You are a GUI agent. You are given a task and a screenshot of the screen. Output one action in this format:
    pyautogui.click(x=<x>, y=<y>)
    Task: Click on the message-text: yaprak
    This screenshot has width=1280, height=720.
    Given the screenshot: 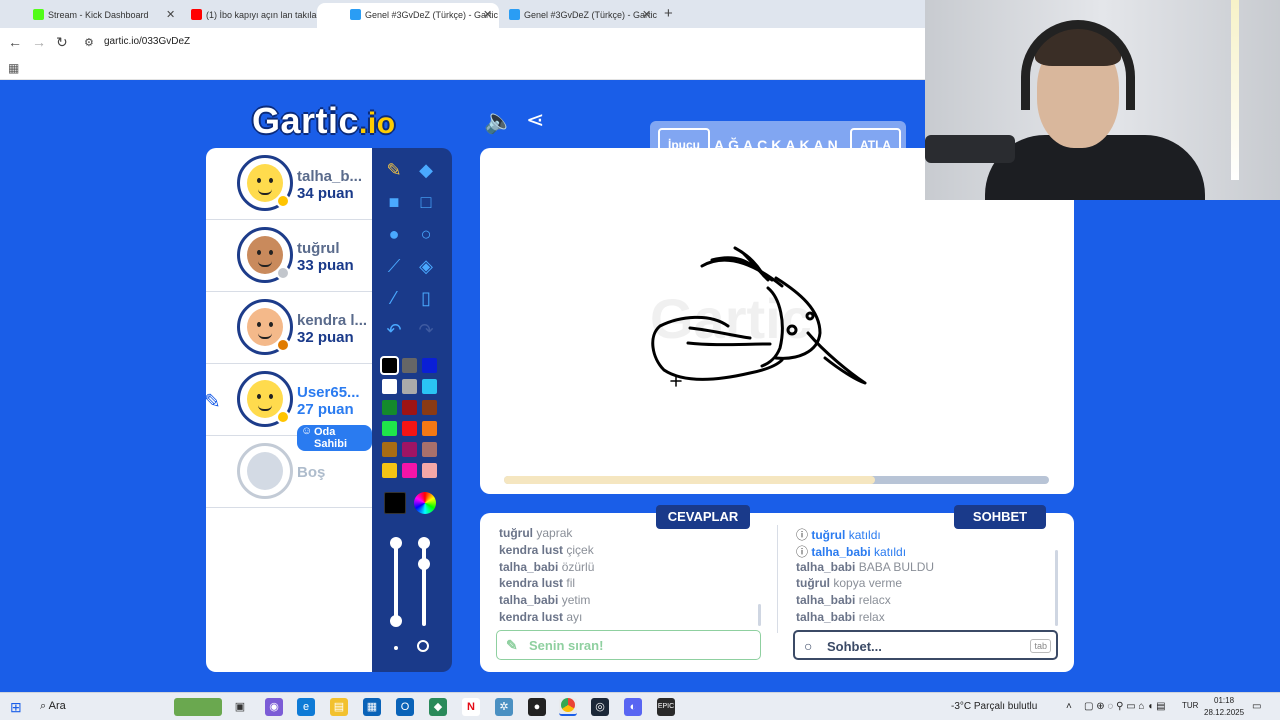 What is the action you would take?
    pyautogui.click(x=554, y=533)
    